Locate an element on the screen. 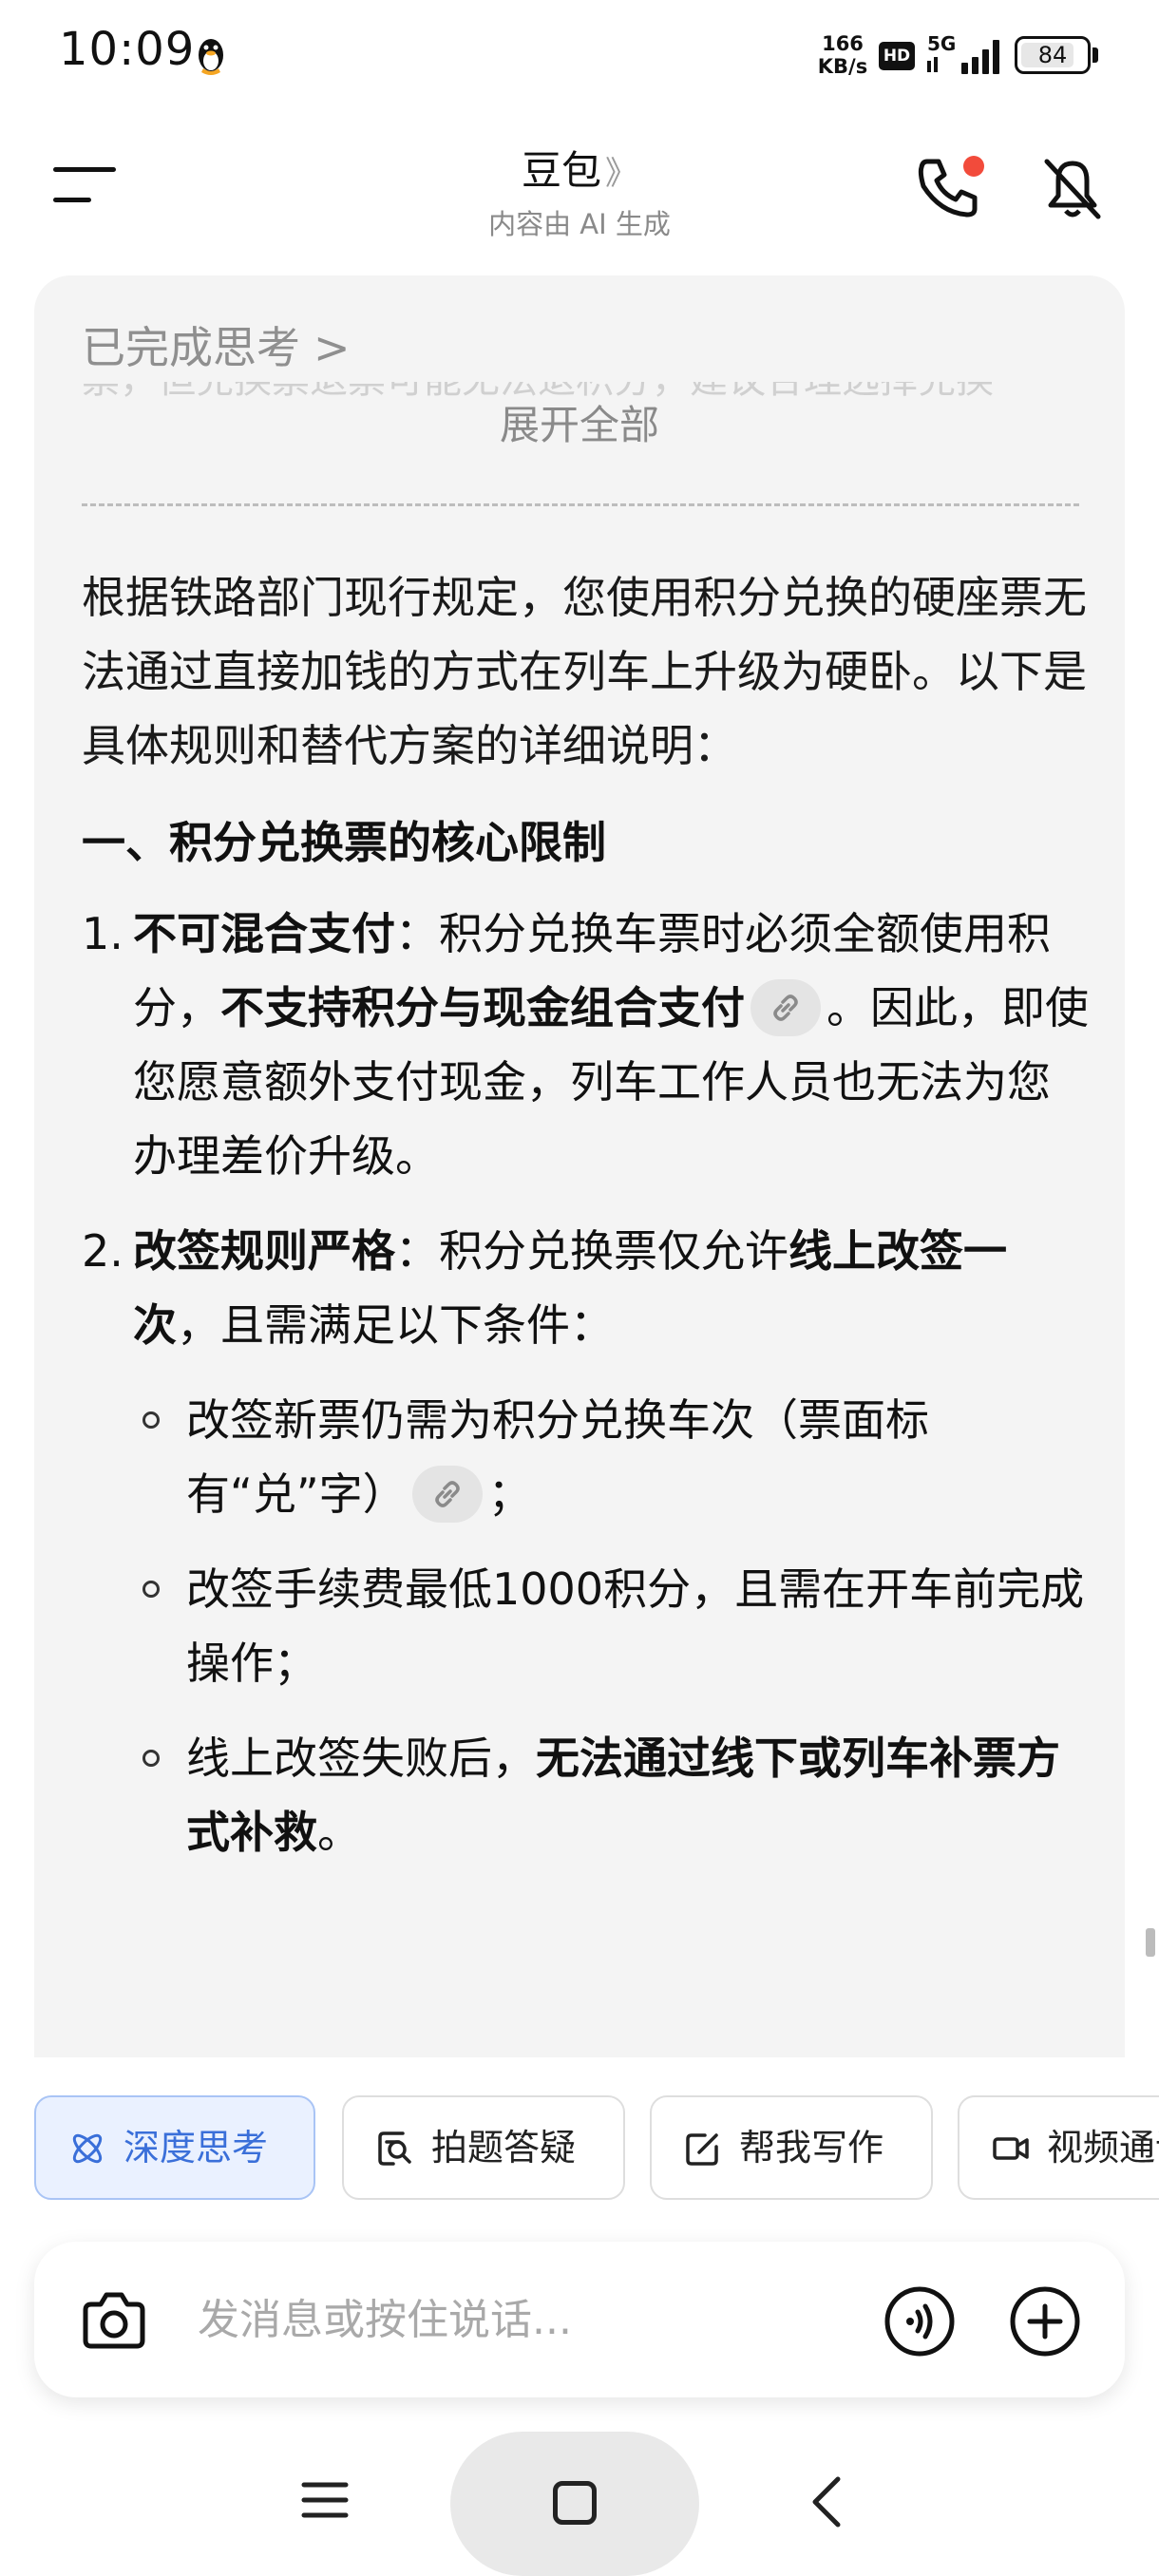 The height and width of the screenshot is (2576, 1159). app-header: 豆包》 内容由 AI 生成 is located at coordinates (579, 186).